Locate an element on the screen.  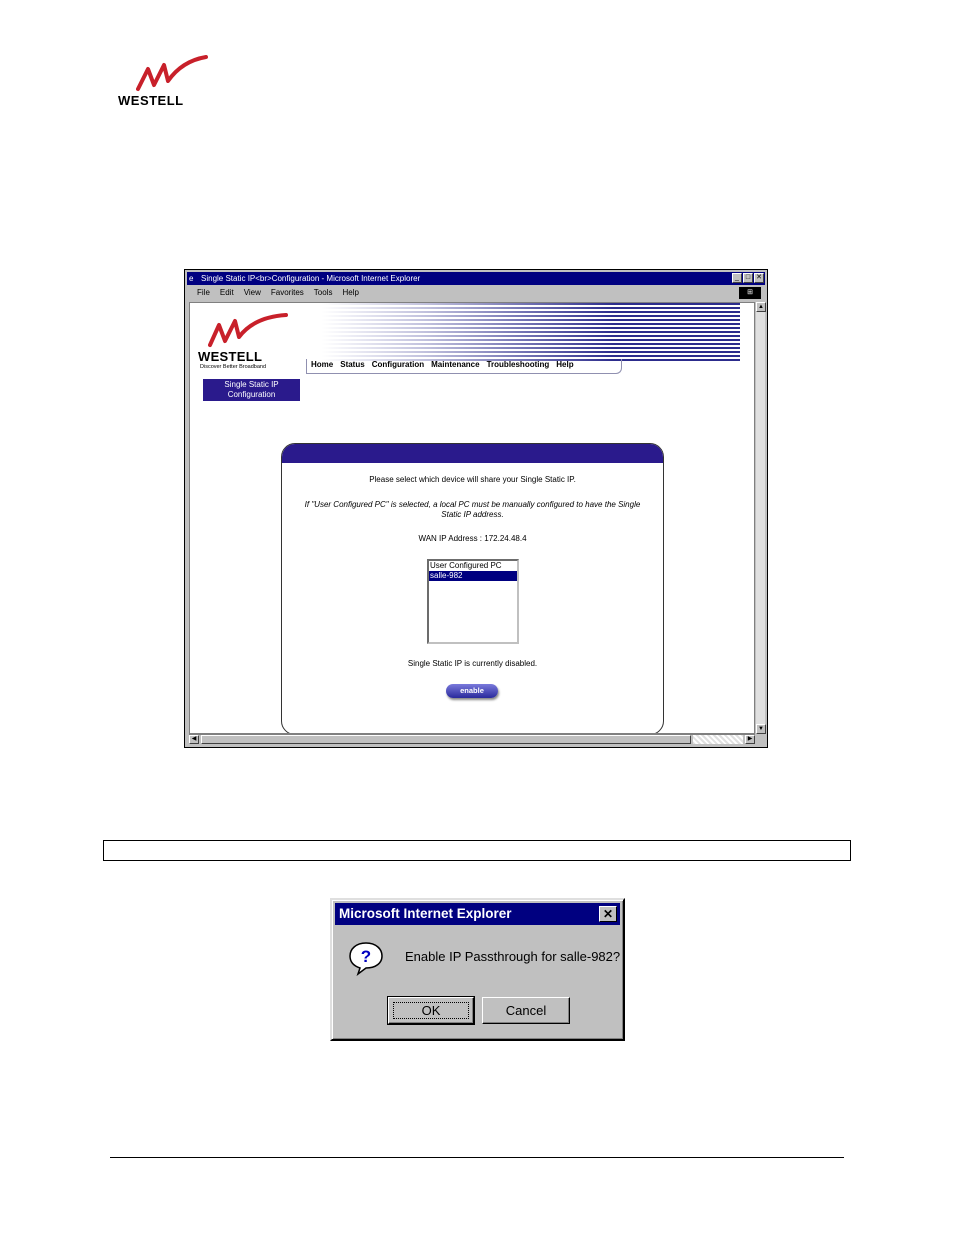
router-logo: WESTELL Discover Better Broadband is located at coordinates (248, 341).